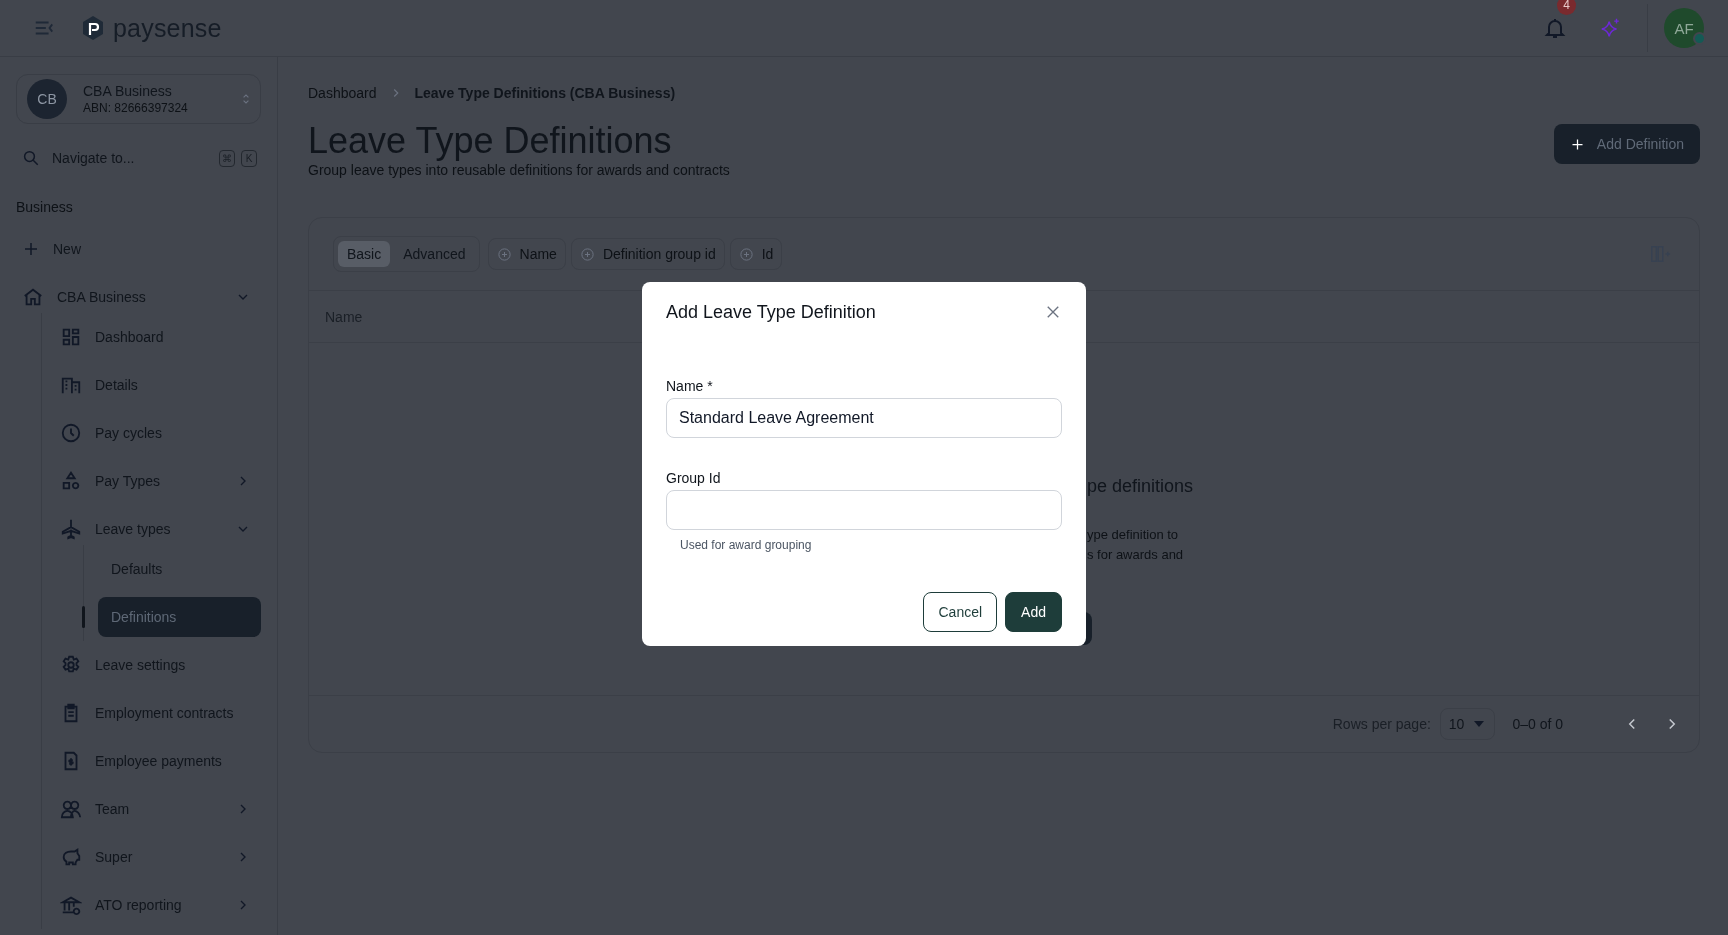 The width and height of the screenshot is (1728, 935). What do you see at coordinates (136, 108) in the screenshot?
I see `business-abn: ABN: 82666397324` at bounding box center [136, 108].